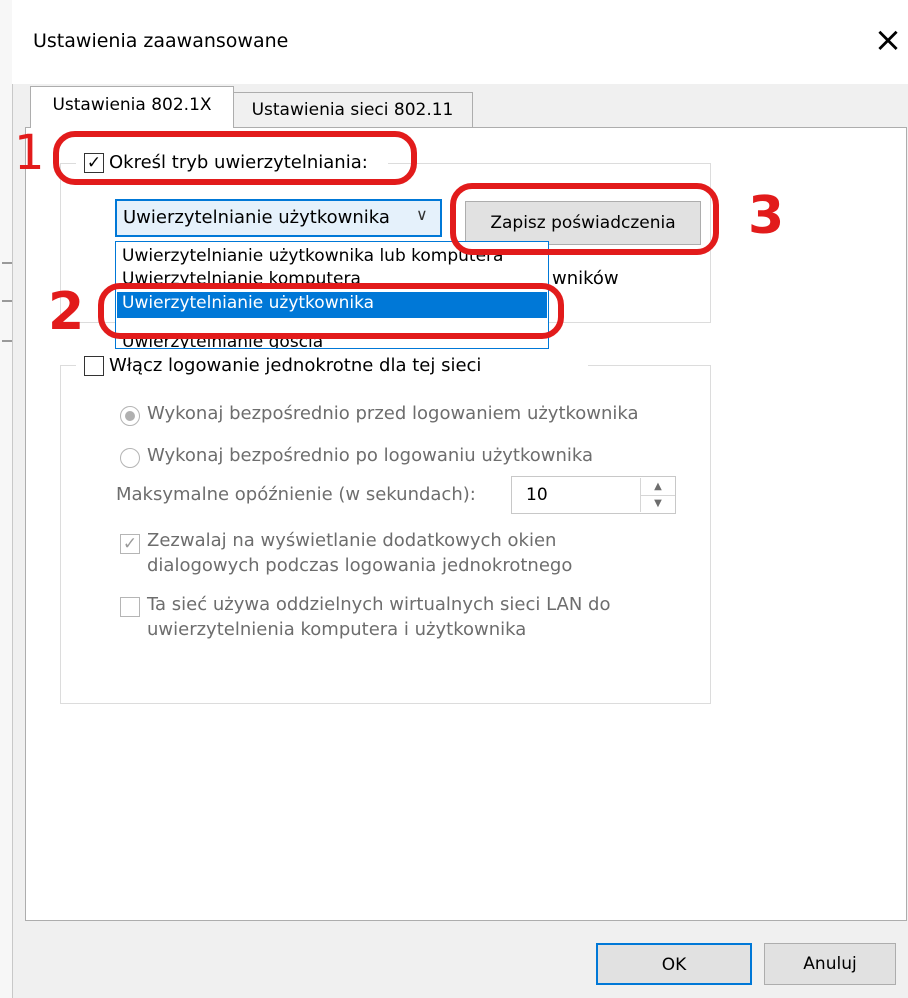 The height and width of the screenshot is (998, 908). Describe the element at coordinates (830, 964) in the screenshot. I see `cancel-button: Anuluj` at that location.